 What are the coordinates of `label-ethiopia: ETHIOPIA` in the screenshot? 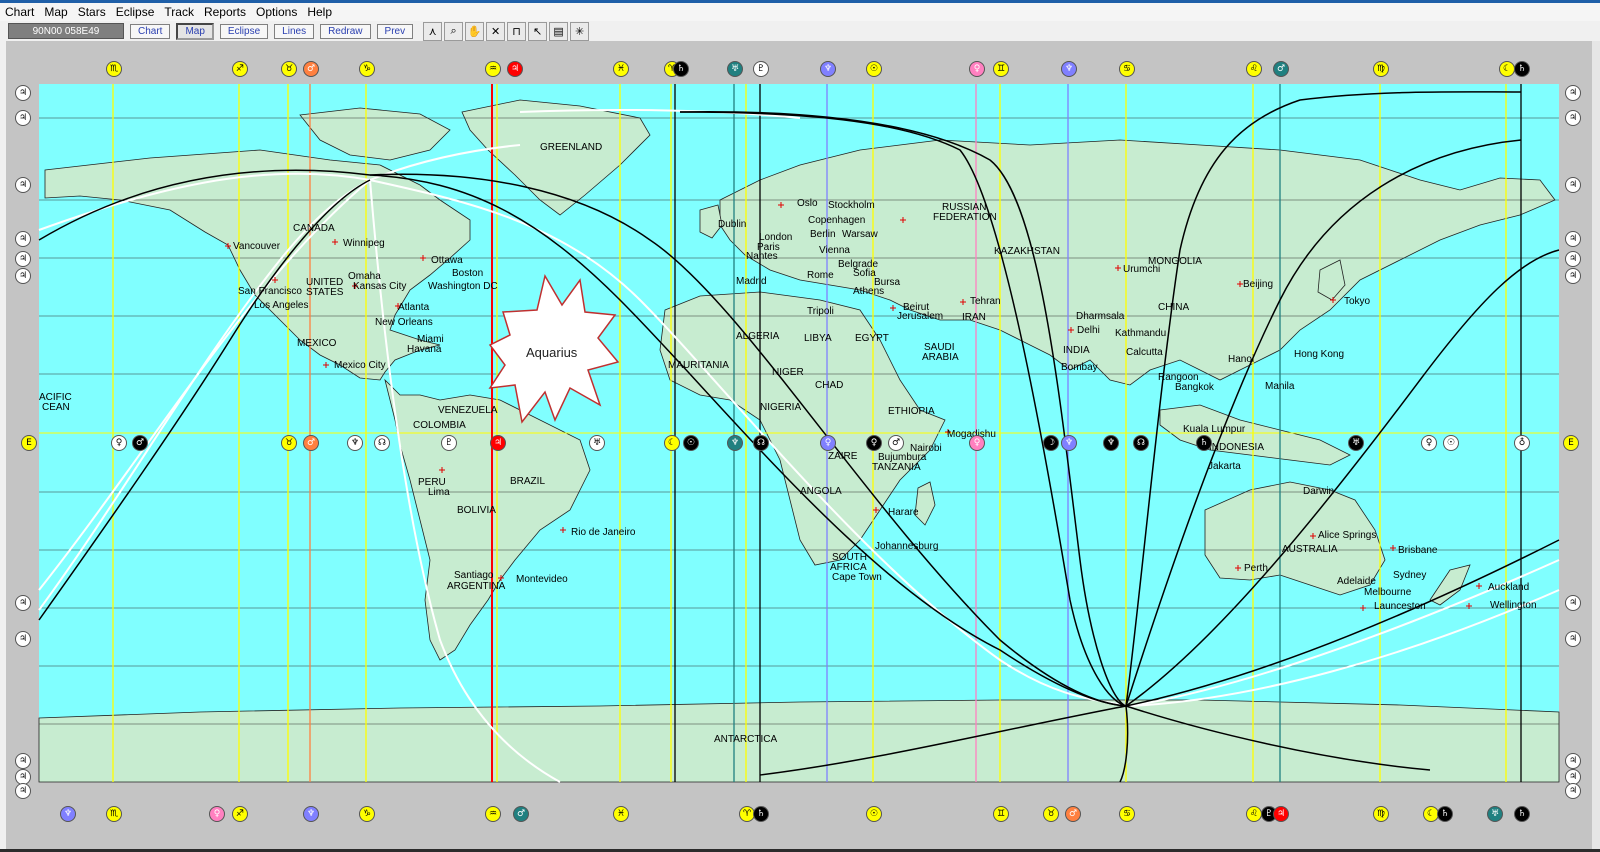 It's located at (911, 411).